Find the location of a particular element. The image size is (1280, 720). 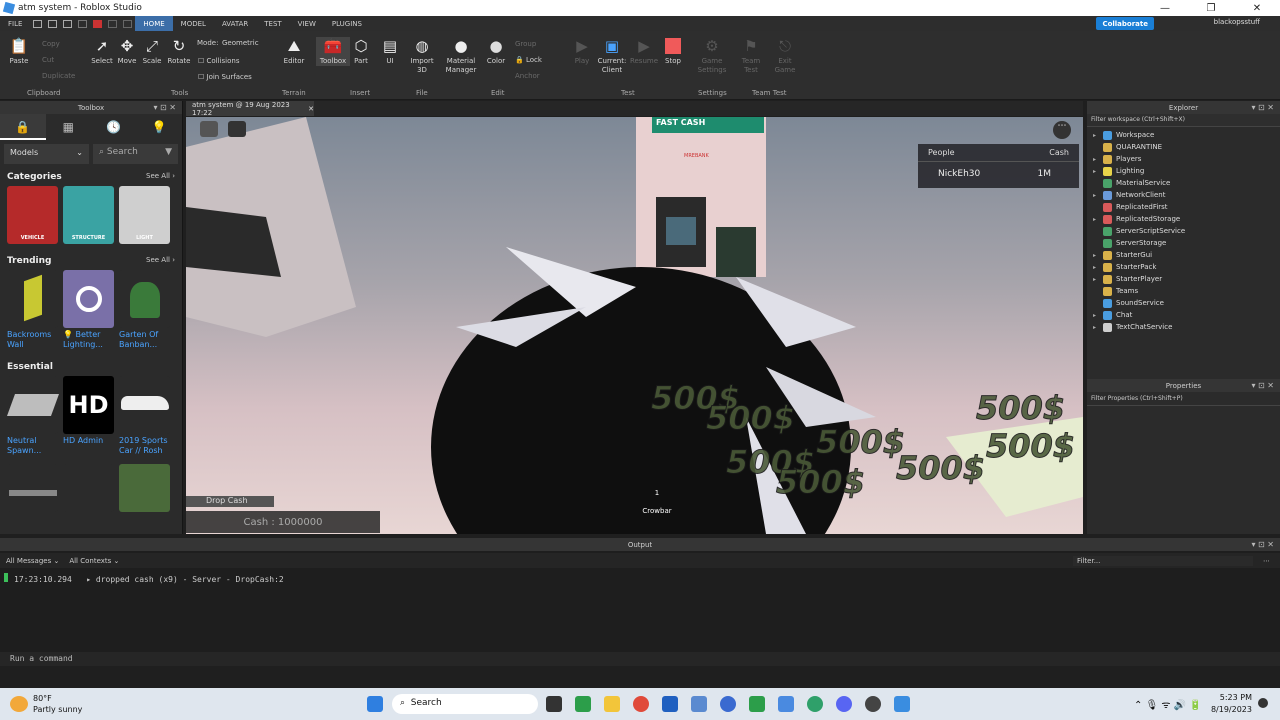

start-icon is located at coordinates (375, 704).